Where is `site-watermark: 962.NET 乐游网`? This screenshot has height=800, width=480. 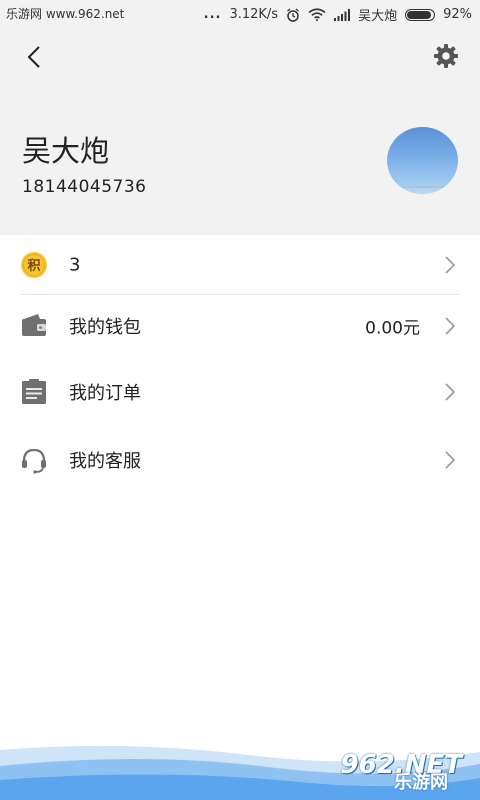 site-watermark: 962.NET 乐游网 is located at coordinates (405, 771).